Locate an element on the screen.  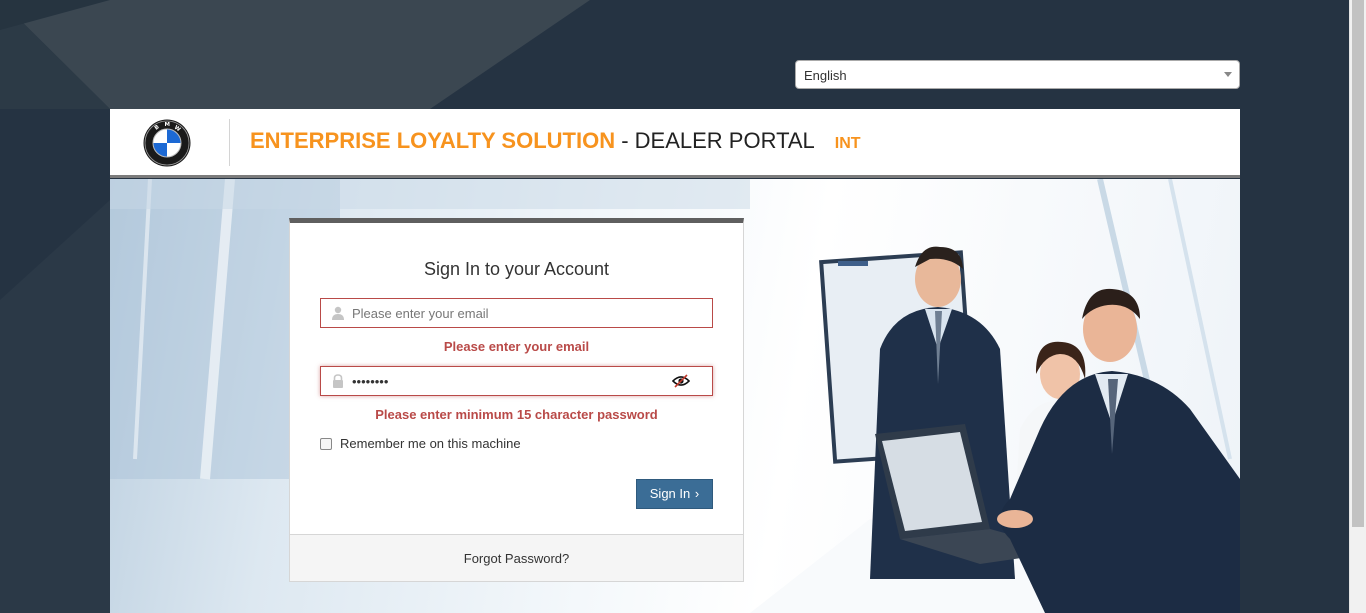
login-heading: Sign In to your Account is located at coordinates (516, 269).